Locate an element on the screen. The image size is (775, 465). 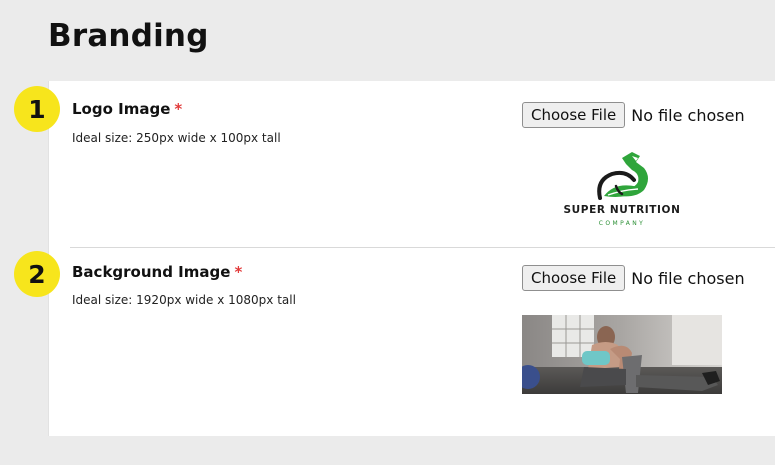
logo-brand-sub: COMPANY is located at coordinates (622, 223).